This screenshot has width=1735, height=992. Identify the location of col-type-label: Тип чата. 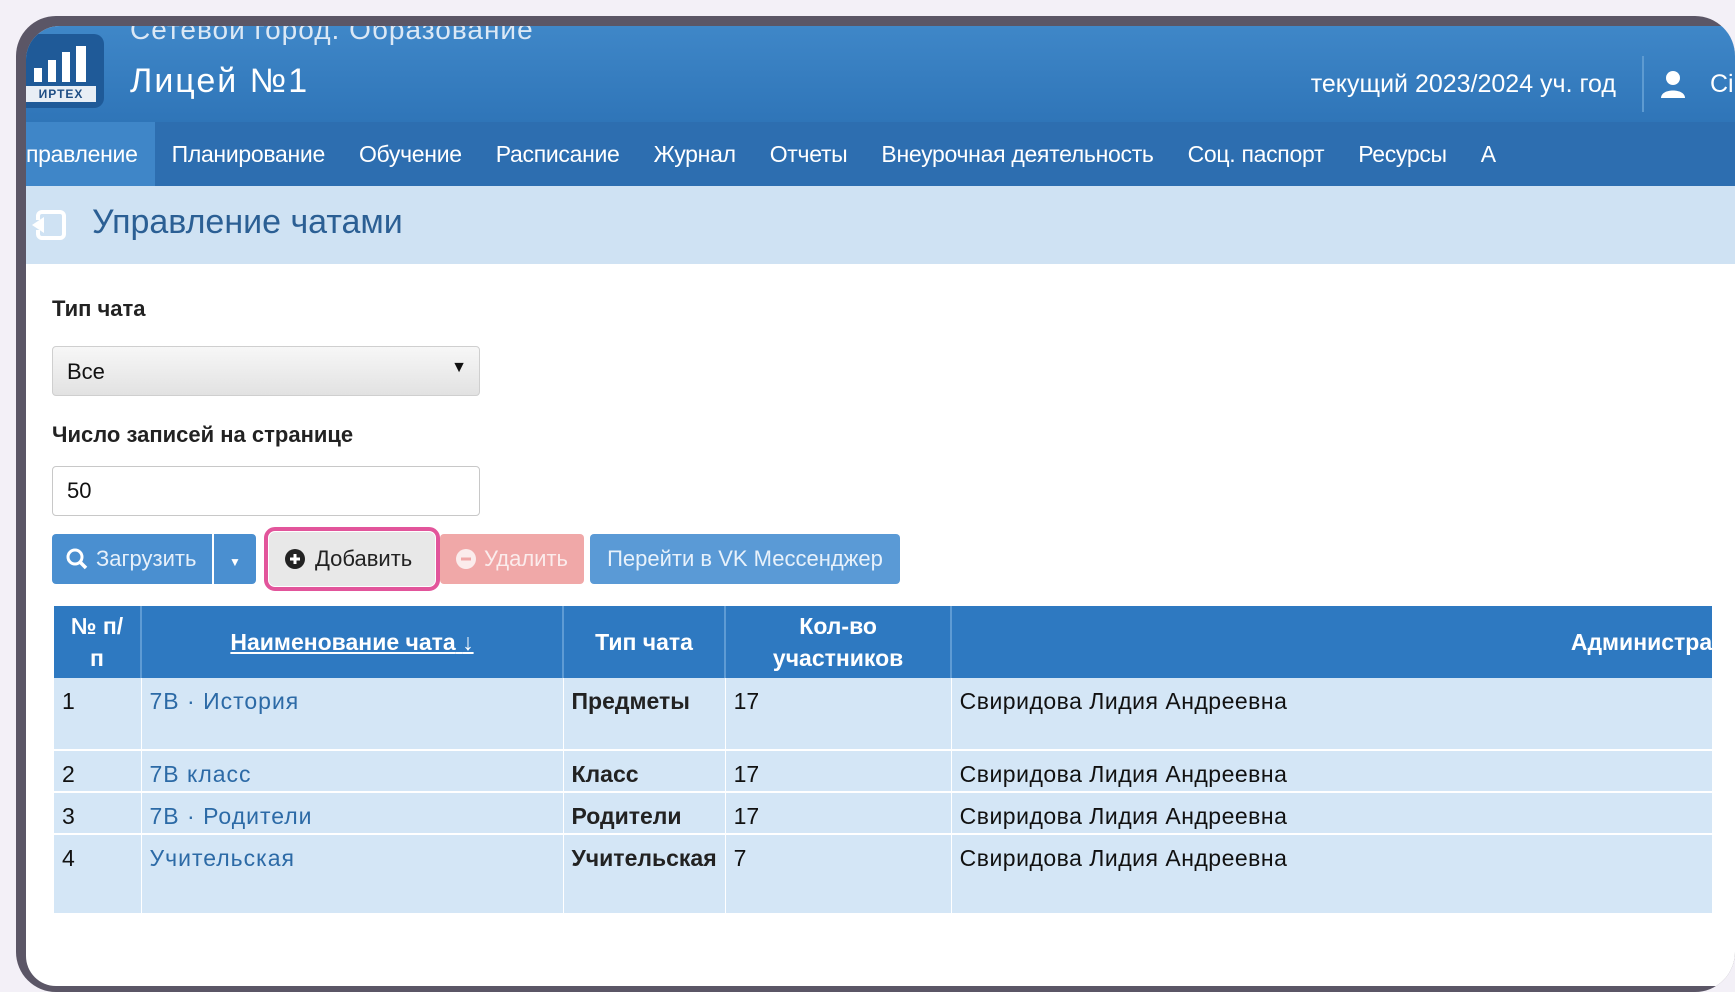
(644, 642).